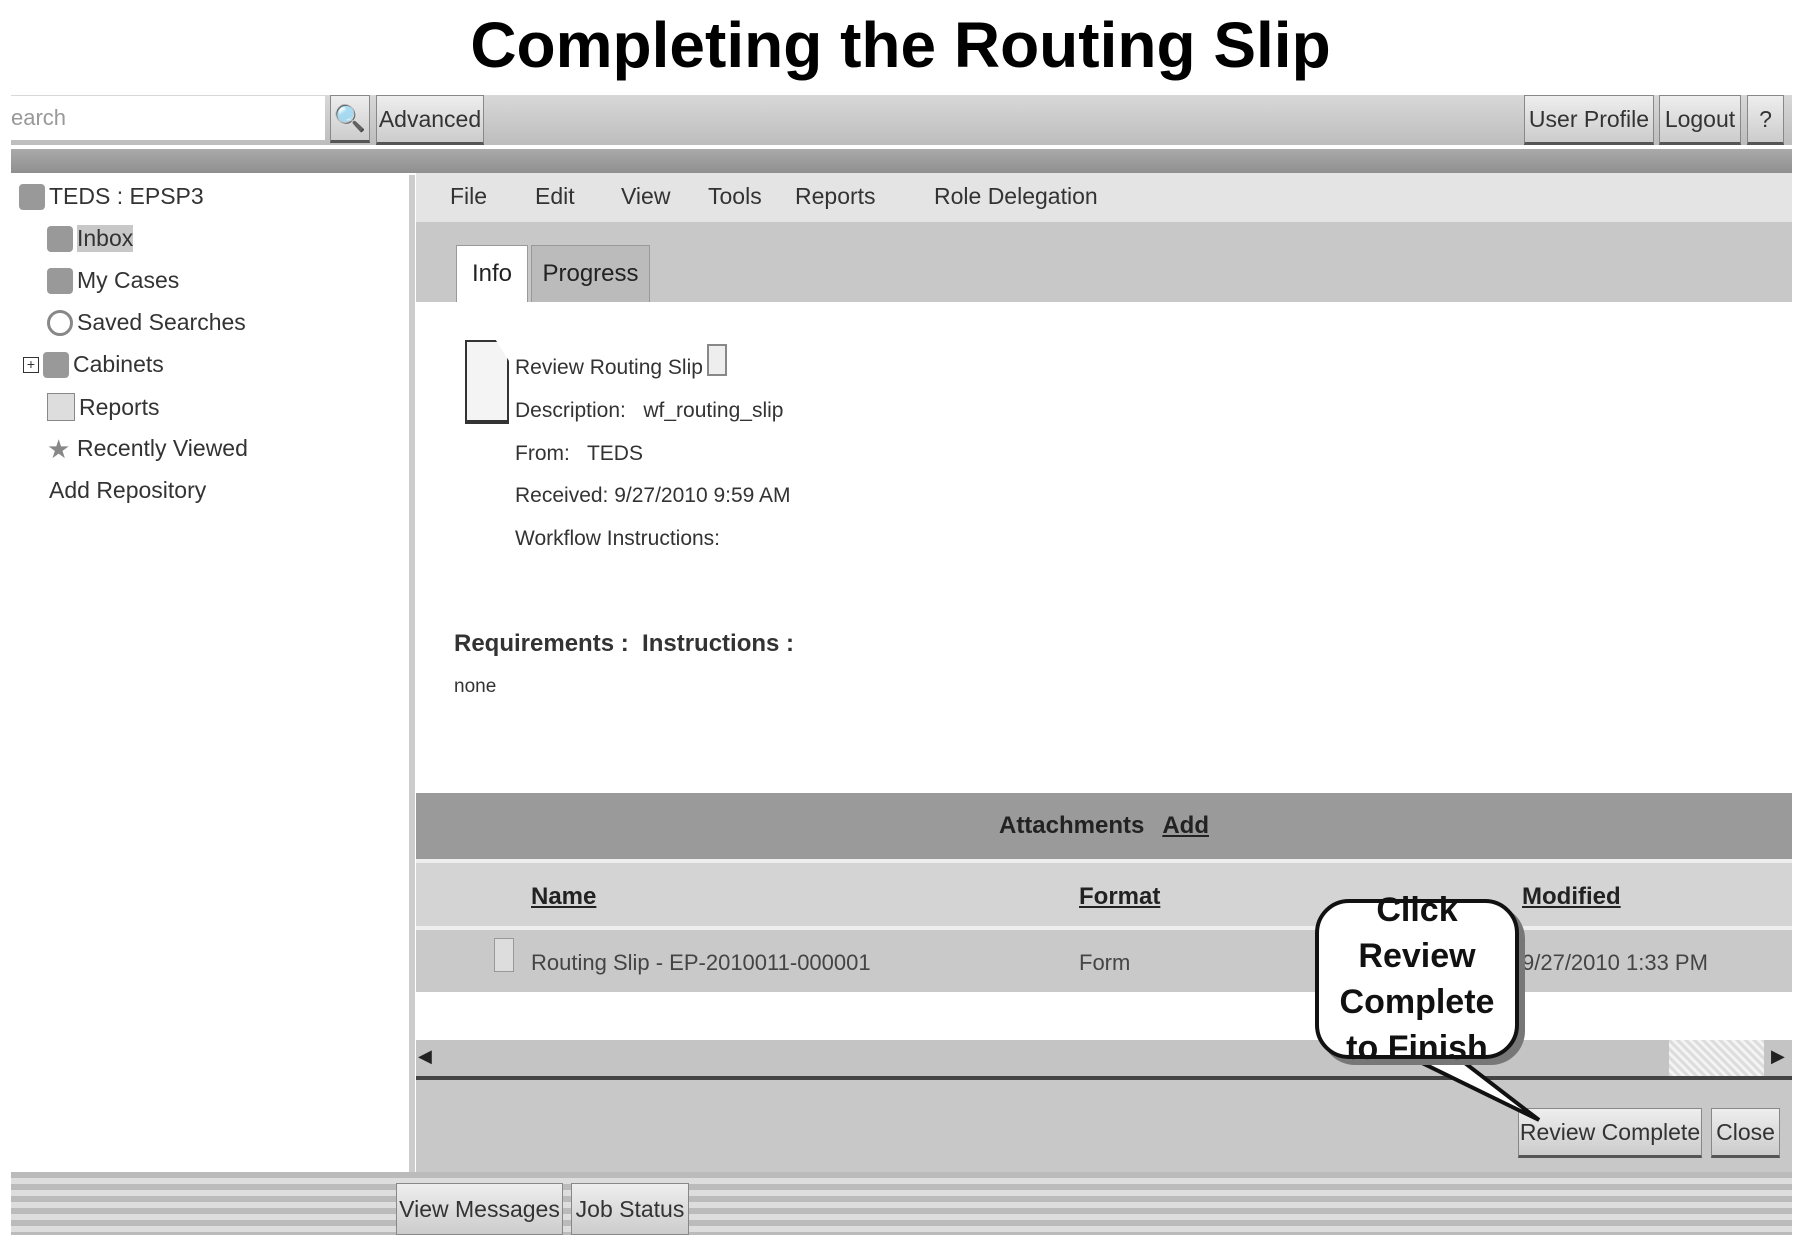 Image resolution: width=1801 pixels, height=1257 pixels. I want to click on star-icon: ★, so click(59, 448).